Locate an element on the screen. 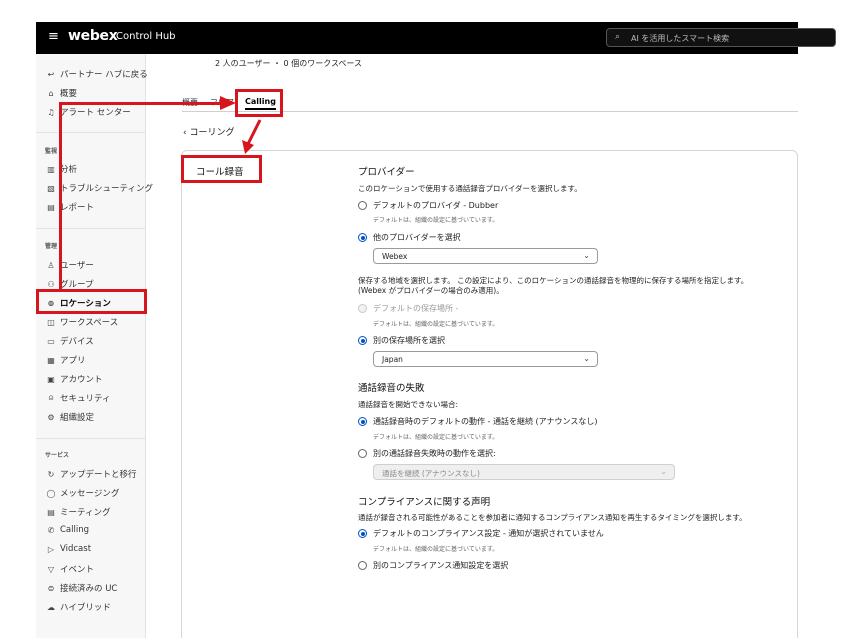  radio-label: 通話録音時のデフォルトの動作 - 通話を継続 (アナウンスなし) is located at coordinates (485, 421).